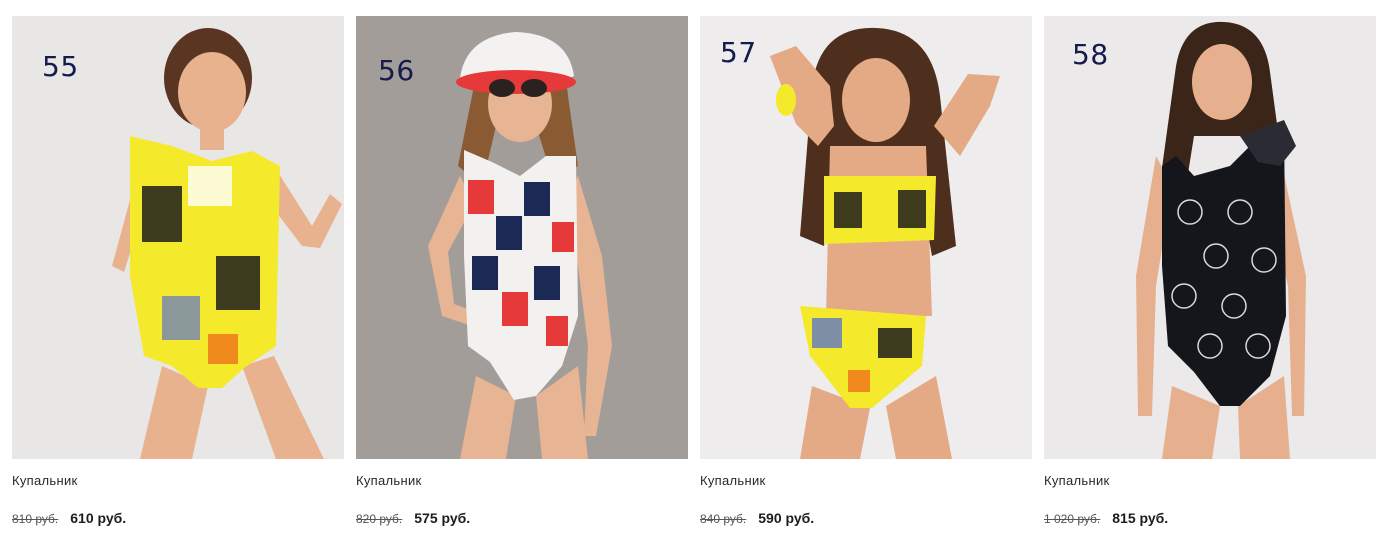 This screenshot has height=548, width=1393. I want to click on old-price: 820 руб., so click(379, 519).